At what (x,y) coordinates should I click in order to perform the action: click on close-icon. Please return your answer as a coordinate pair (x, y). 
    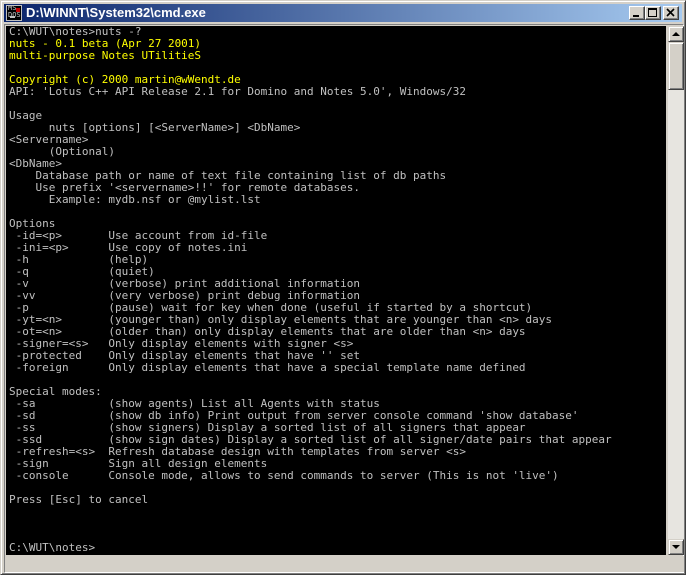
    Looking at the image, I should click on (670, 12).